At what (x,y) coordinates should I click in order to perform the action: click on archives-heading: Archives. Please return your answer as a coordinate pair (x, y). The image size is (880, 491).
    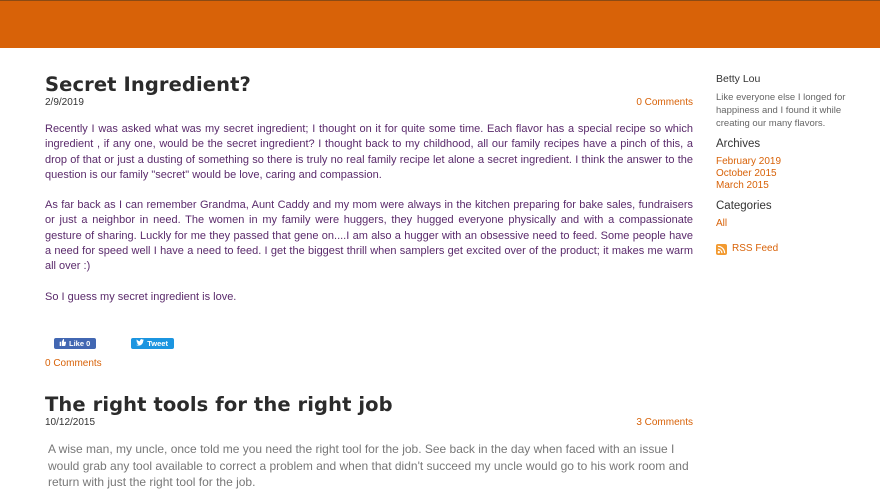
    Looking at the image, I should click on (738, 144).